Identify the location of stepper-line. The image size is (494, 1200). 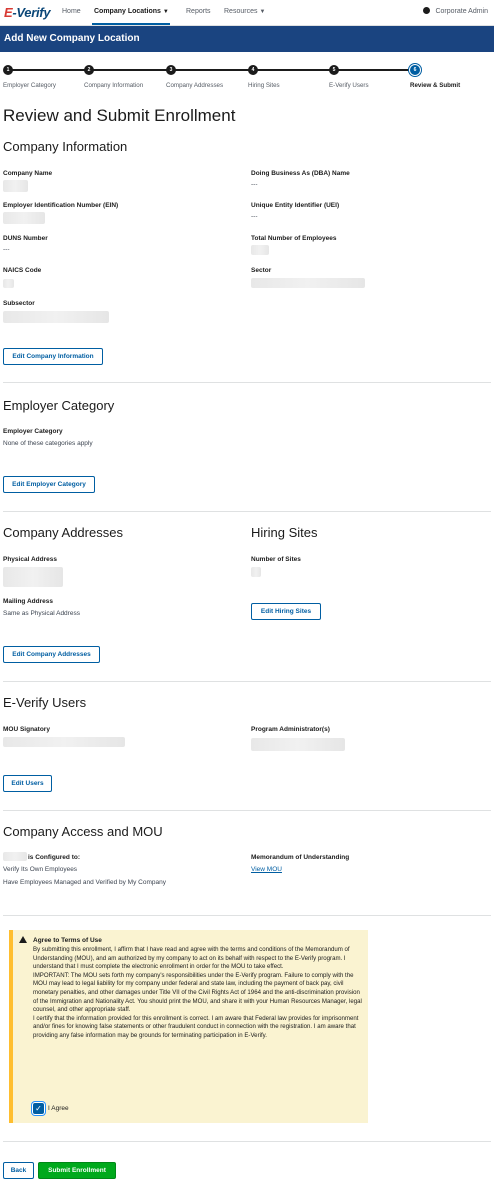
(212, 70).